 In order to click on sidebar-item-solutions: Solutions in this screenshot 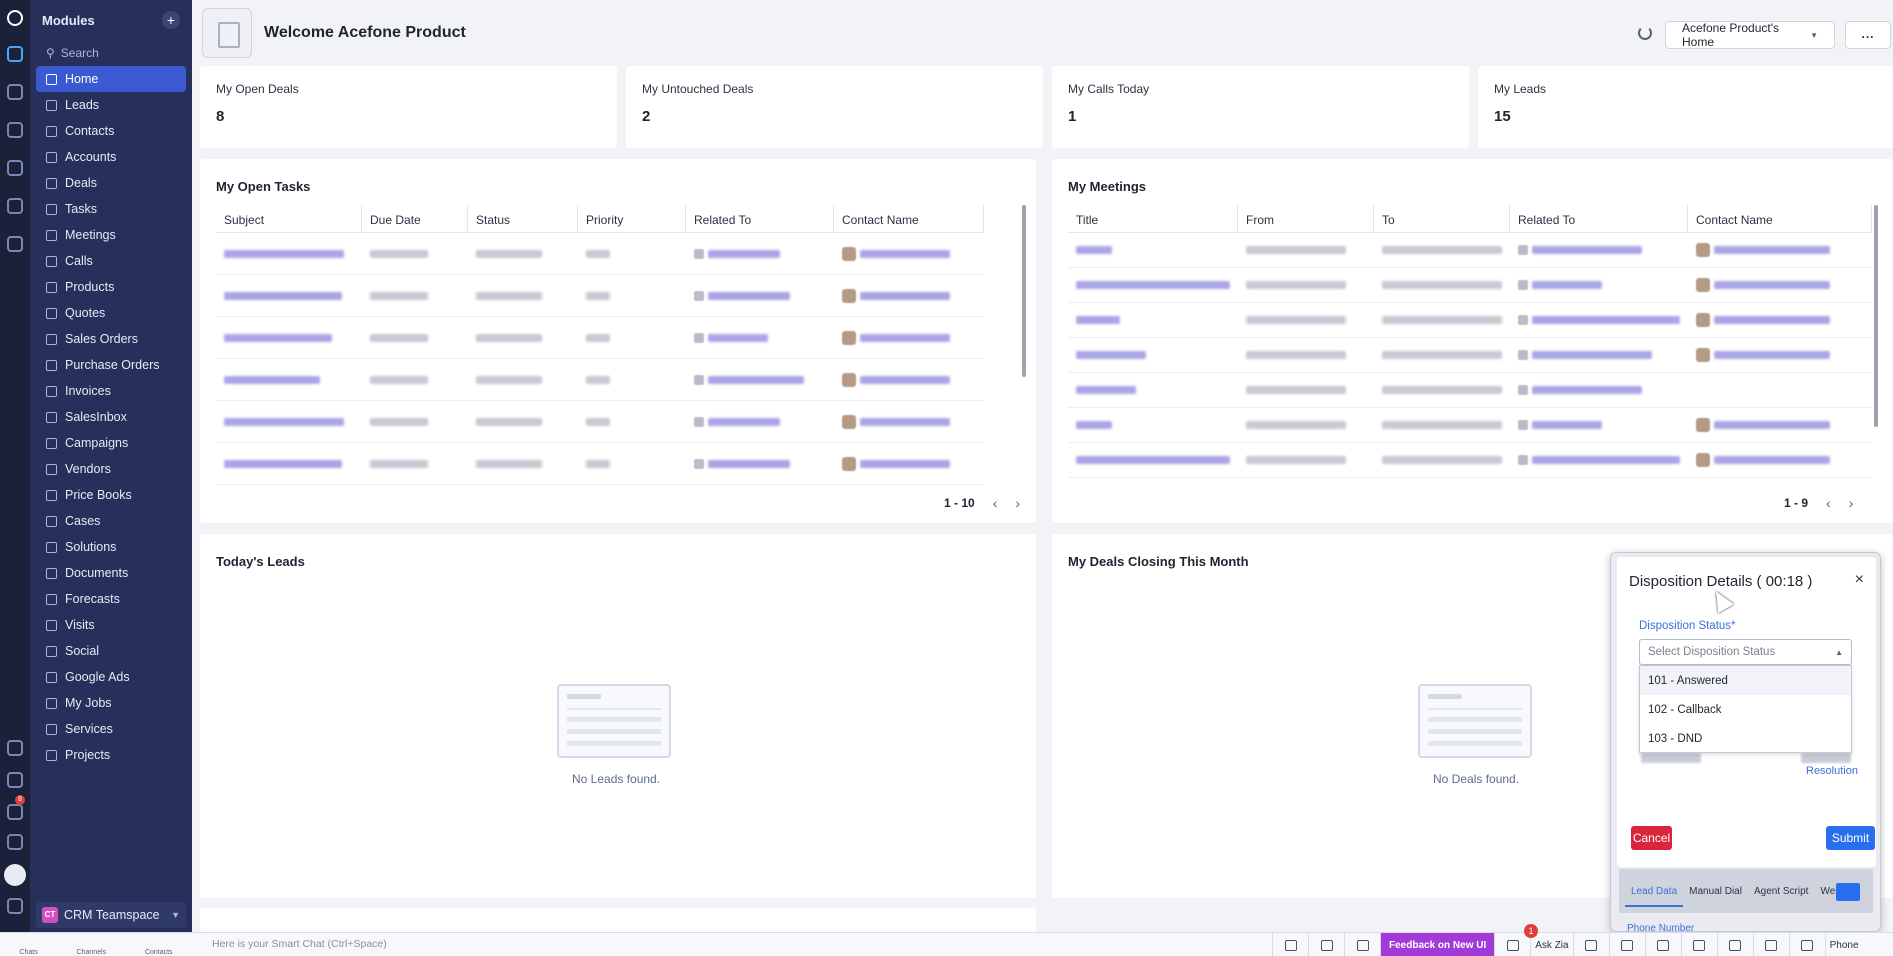, I will do `click(111, 547)`.